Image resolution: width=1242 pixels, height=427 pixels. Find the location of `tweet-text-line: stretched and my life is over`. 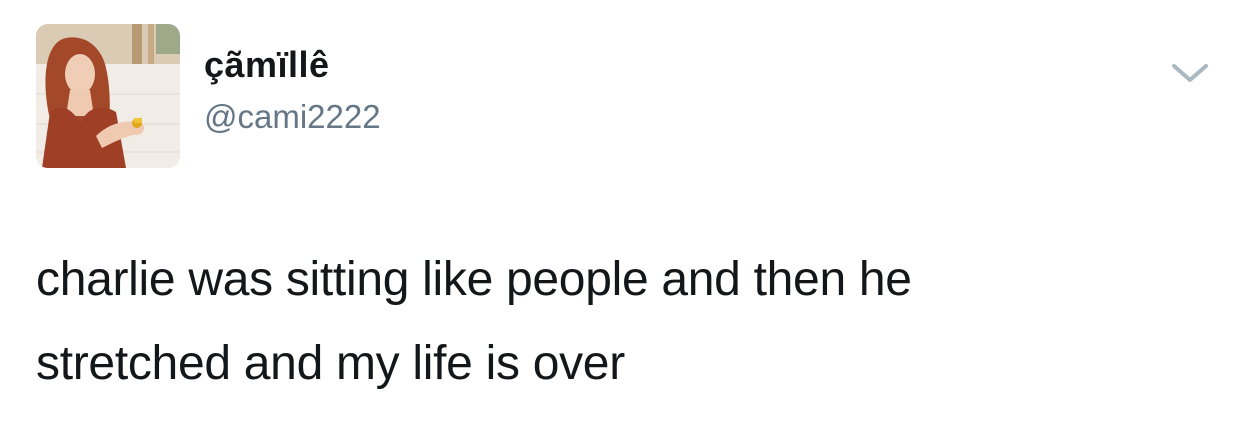

tweet-text-line: stretched and my life is over is located at coordinates (330, 363).